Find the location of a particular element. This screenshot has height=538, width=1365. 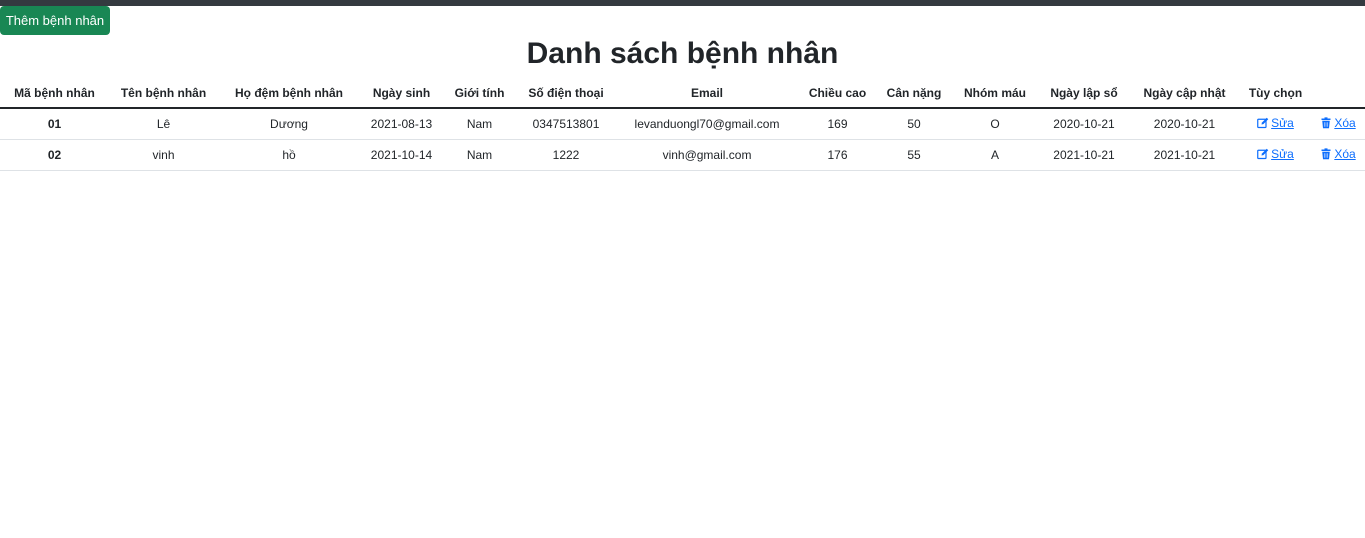

header-email: Email is located at coordinates (707, 93).